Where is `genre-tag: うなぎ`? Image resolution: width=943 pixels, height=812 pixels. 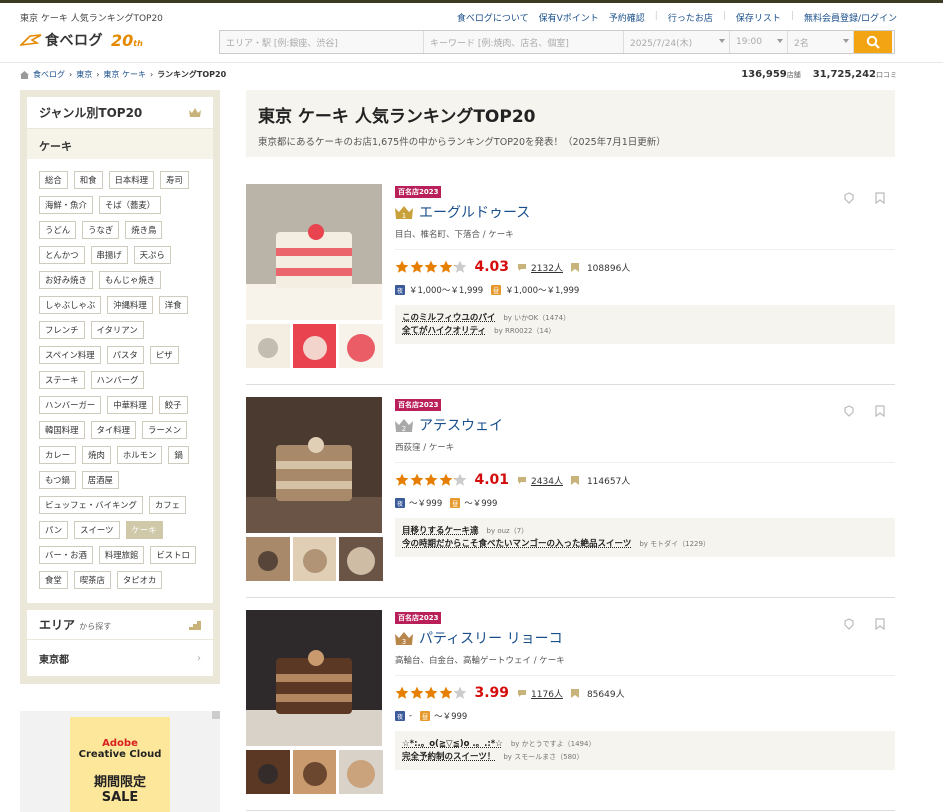 genre-tag: うなぎ is located at coordinates (101, 230).